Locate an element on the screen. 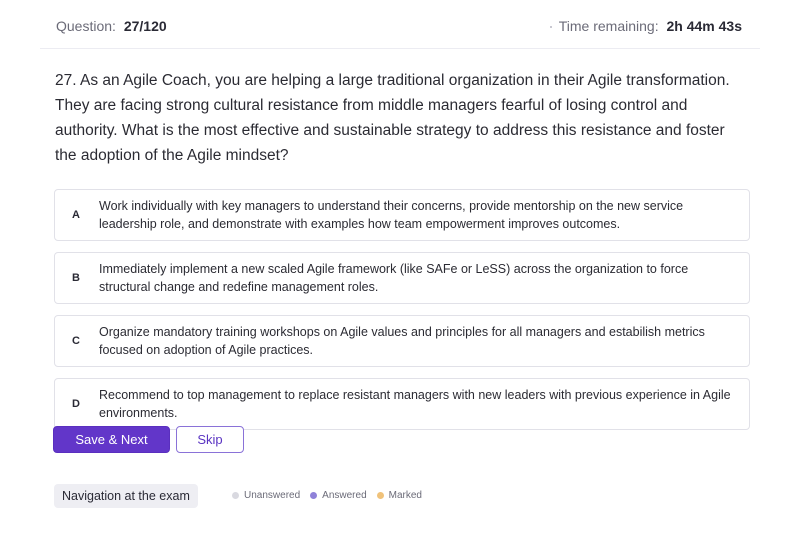 This screenshot has width=800, height=533. question-counter-label: Question: is located at coordinates (86, 26).